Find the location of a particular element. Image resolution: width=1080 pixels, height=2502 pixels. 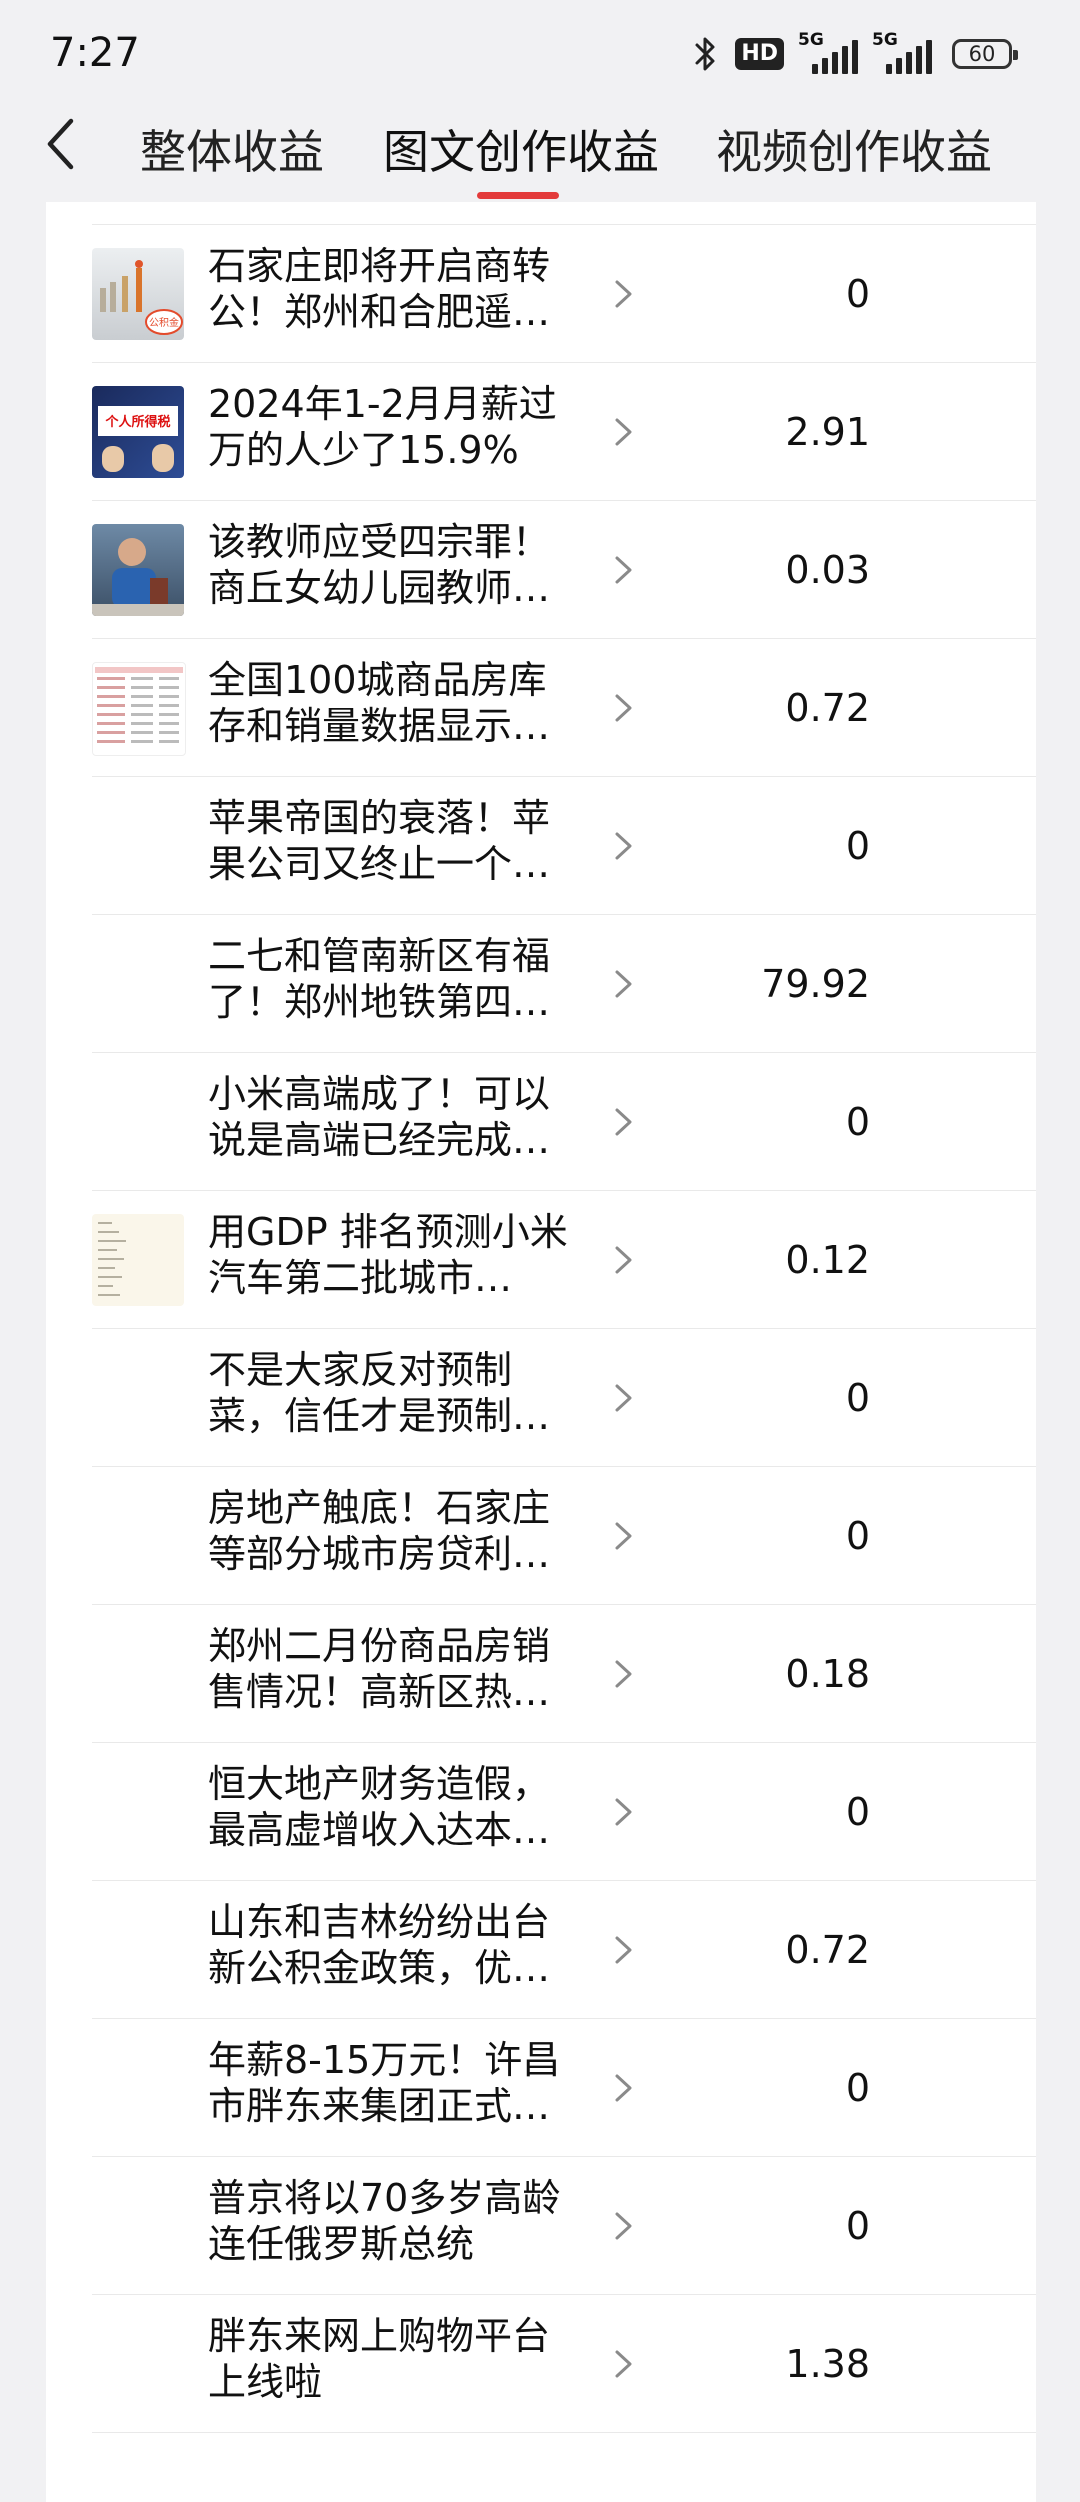

tab-video-earnings: 视频创作收益 is located at coordinates (854, 149).